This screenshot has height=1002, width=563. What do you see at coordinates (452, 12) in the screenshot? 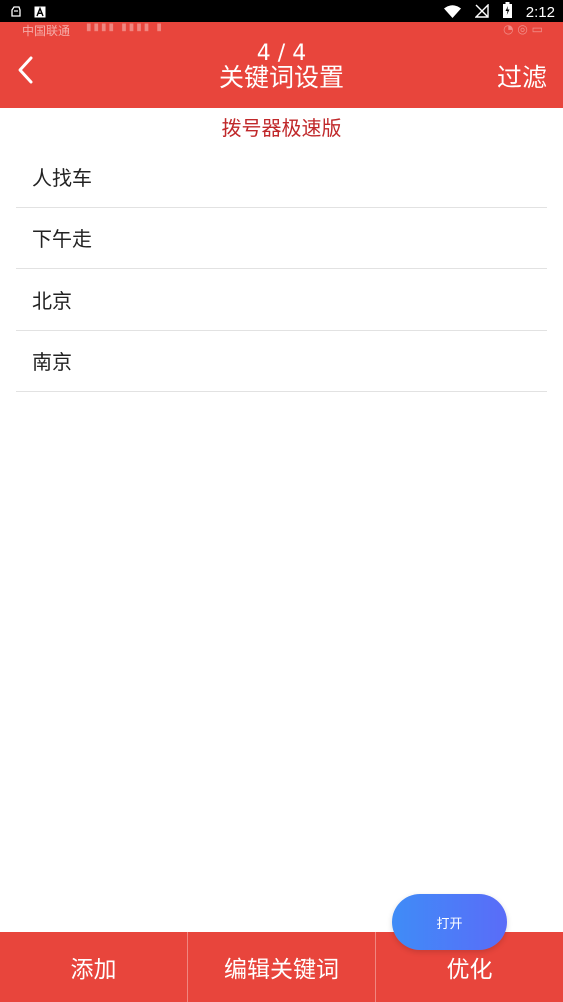
I see `wifi-icon` at bounding box center [452, 12].